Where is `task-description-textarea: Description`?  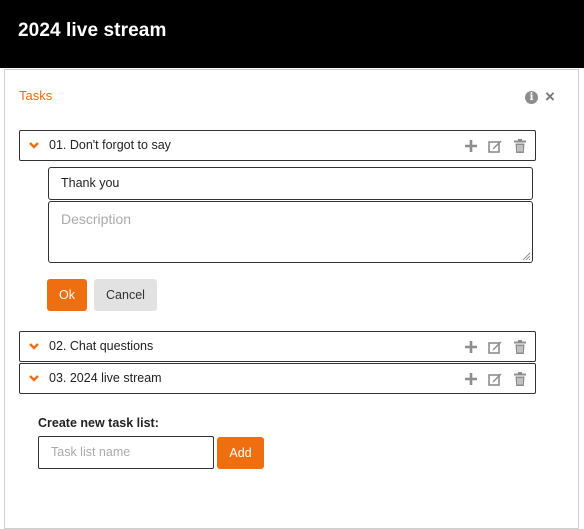
task-description-textarea: Description is located at coordinates (290, 232).